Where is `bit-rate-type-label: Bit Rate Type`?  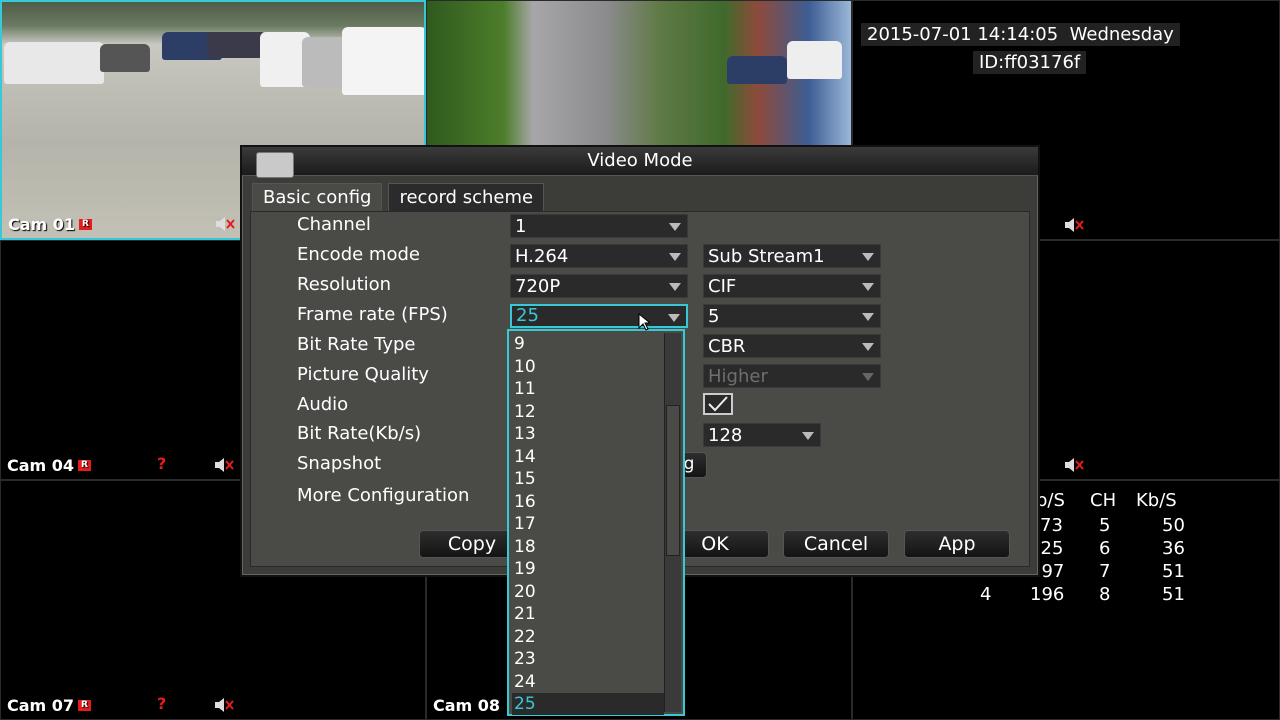
bit-rate-type-label: Bit Rate Type is located at coordinates (356, 344).